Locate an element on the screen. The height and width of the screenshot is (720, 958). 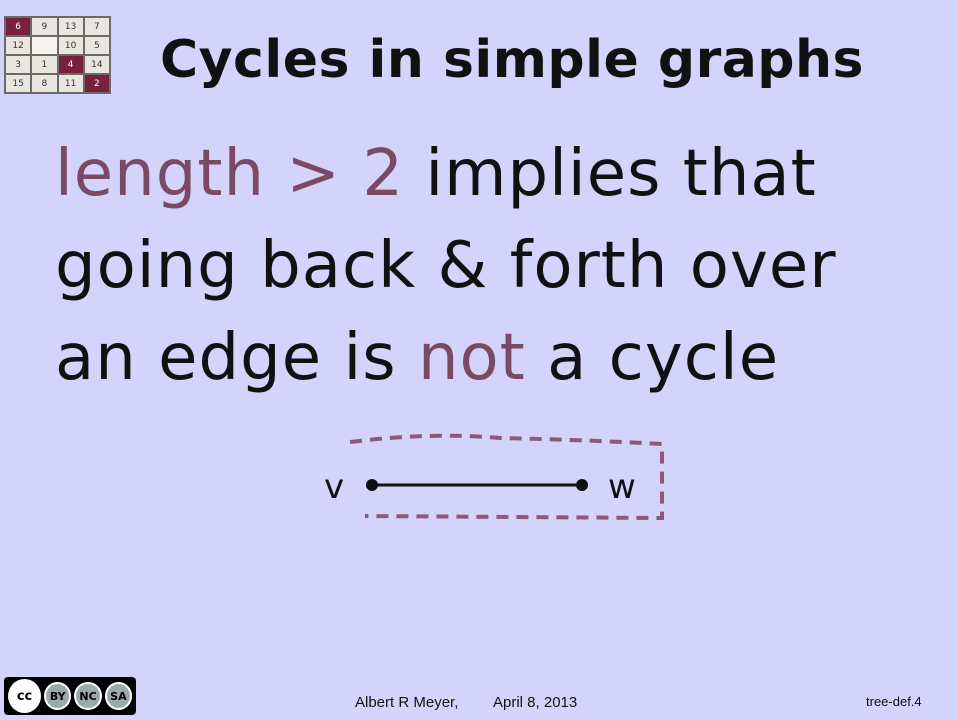
footer-date: April 8, 2013 is located at coordinates (535, 702).